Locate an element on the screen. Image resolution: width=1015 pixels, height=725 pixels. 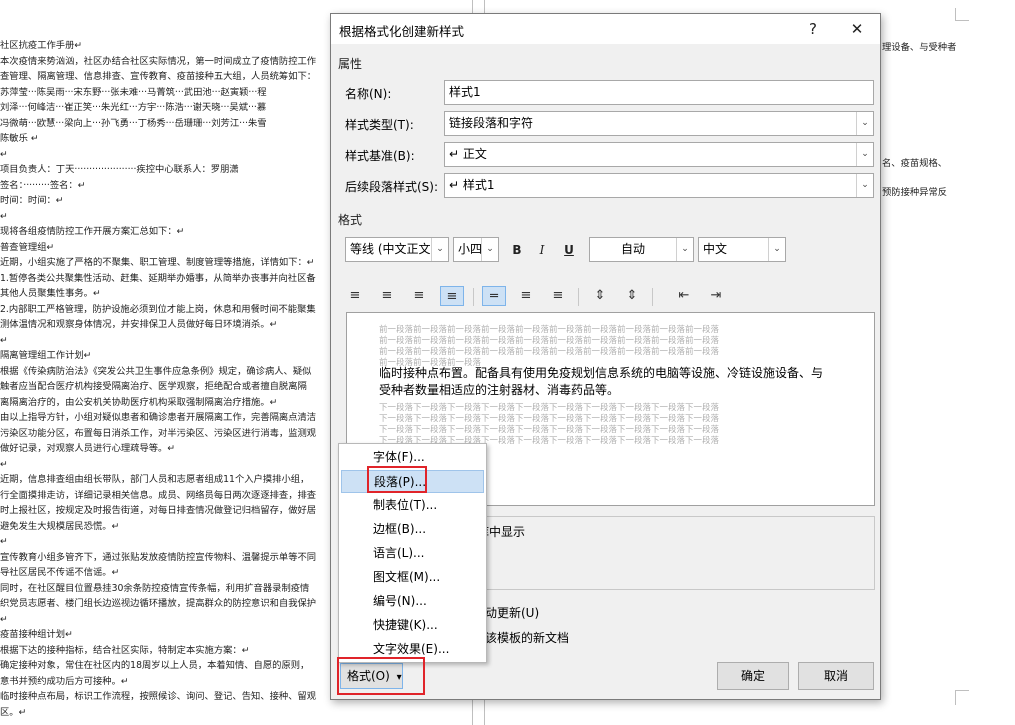
cancel-button: 取消 is located at coordinates (836, 676).